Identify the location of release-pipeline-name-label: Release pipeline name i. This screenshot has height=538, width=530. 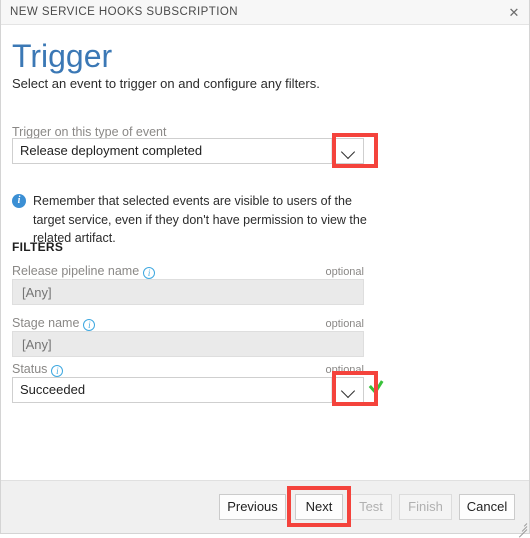
(84, 271).